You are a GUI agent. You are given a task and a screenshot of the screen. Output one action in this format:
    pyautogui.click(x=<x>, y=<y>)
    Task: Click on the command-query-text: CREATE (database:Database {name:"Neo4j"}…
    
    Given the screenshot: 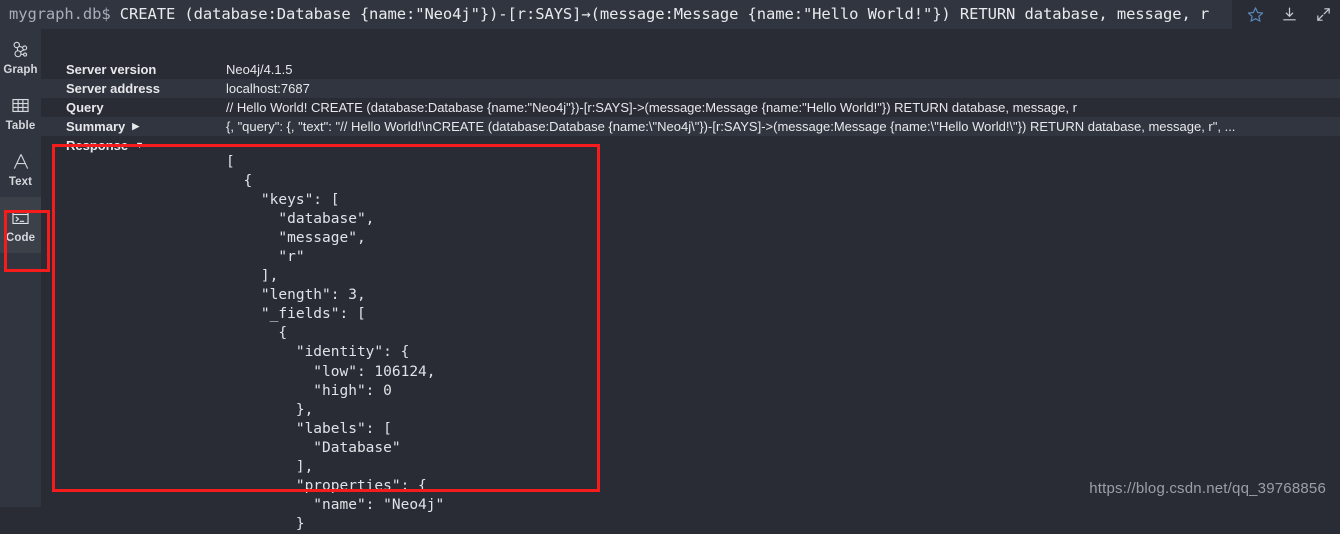 What is the action you would take?
    pyautogui.click(x=664, y=14)
    